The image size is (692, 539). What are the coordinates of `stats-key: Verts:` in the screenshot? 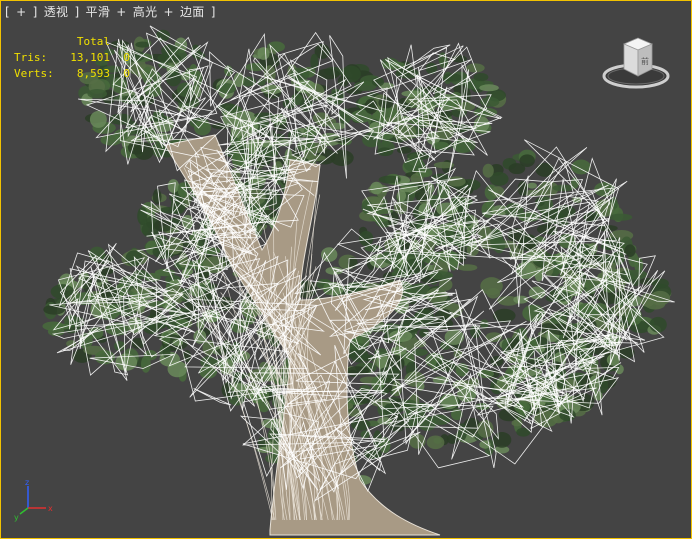 It's located at (34, 73).